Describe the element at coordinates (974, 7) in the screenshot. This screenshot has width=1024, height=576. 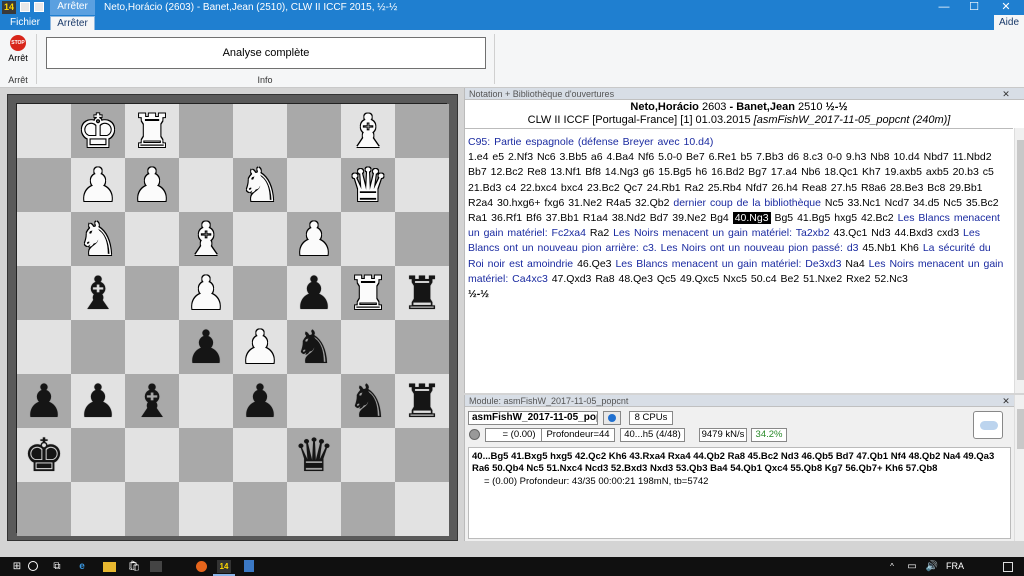
I see `maximize-button: ☐` at that location.